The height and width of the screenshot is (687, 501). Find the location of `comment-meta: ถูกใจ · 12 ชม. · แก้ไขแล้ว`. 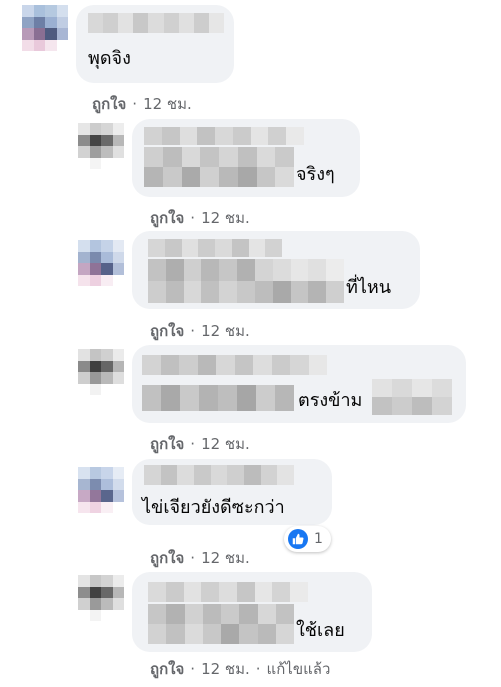

comment-meta: ถูกใจ · 12 ชม. · แก้ไขแล้ว is located at coordinates (240, 669).